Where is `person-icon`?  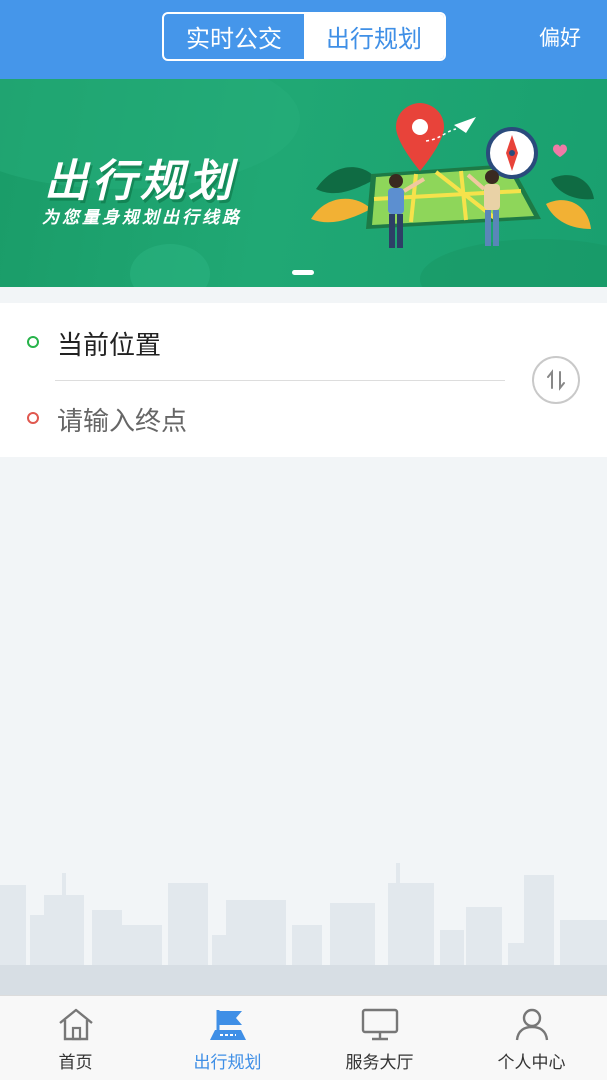 person-icon is located at coordinates (531, 1024).